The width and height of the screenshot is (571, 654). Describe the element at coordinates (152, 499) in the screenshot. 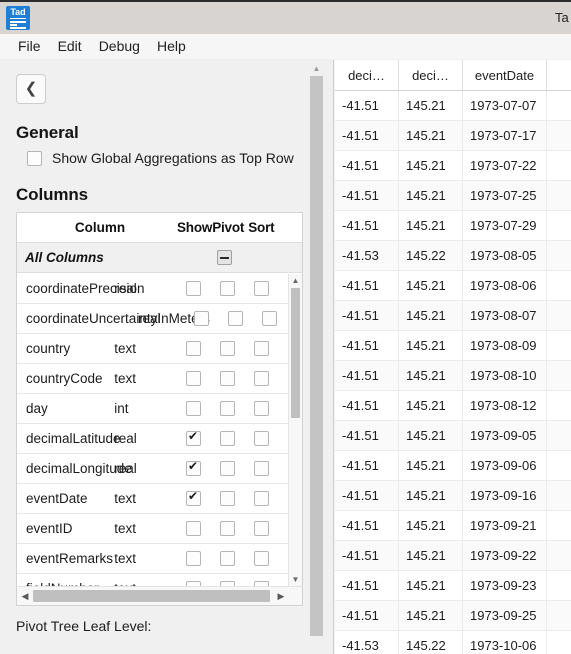

I see `column-row: eventDate text` at that location.